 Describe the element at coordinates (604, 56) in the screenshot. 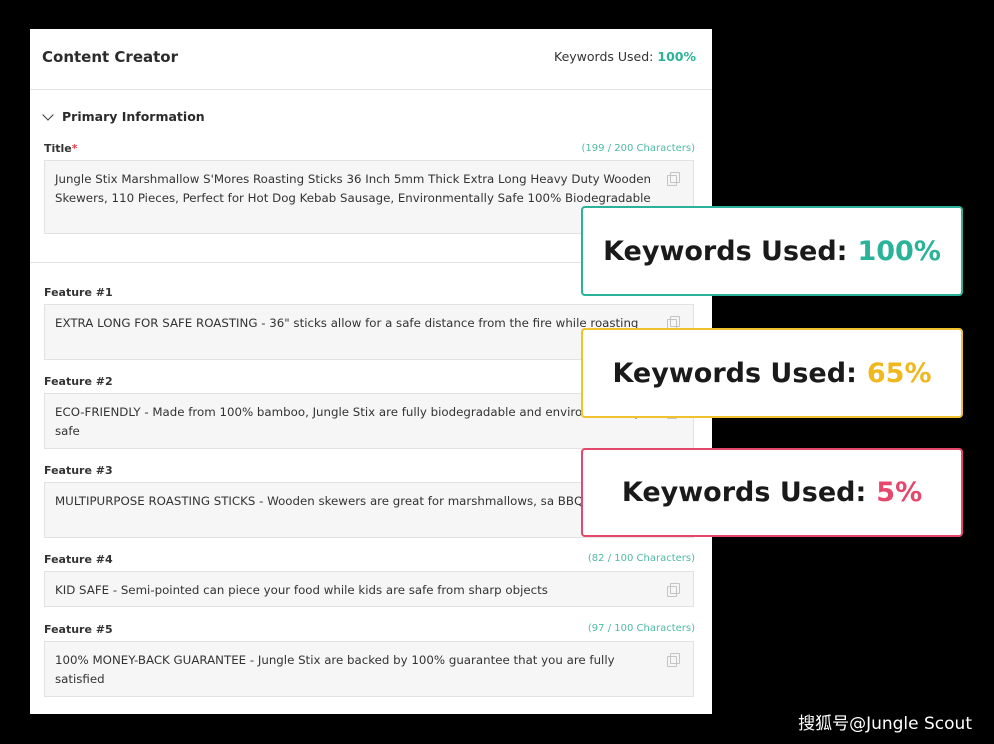

I see `keywords-used-label: Keywords Used:` at that location.